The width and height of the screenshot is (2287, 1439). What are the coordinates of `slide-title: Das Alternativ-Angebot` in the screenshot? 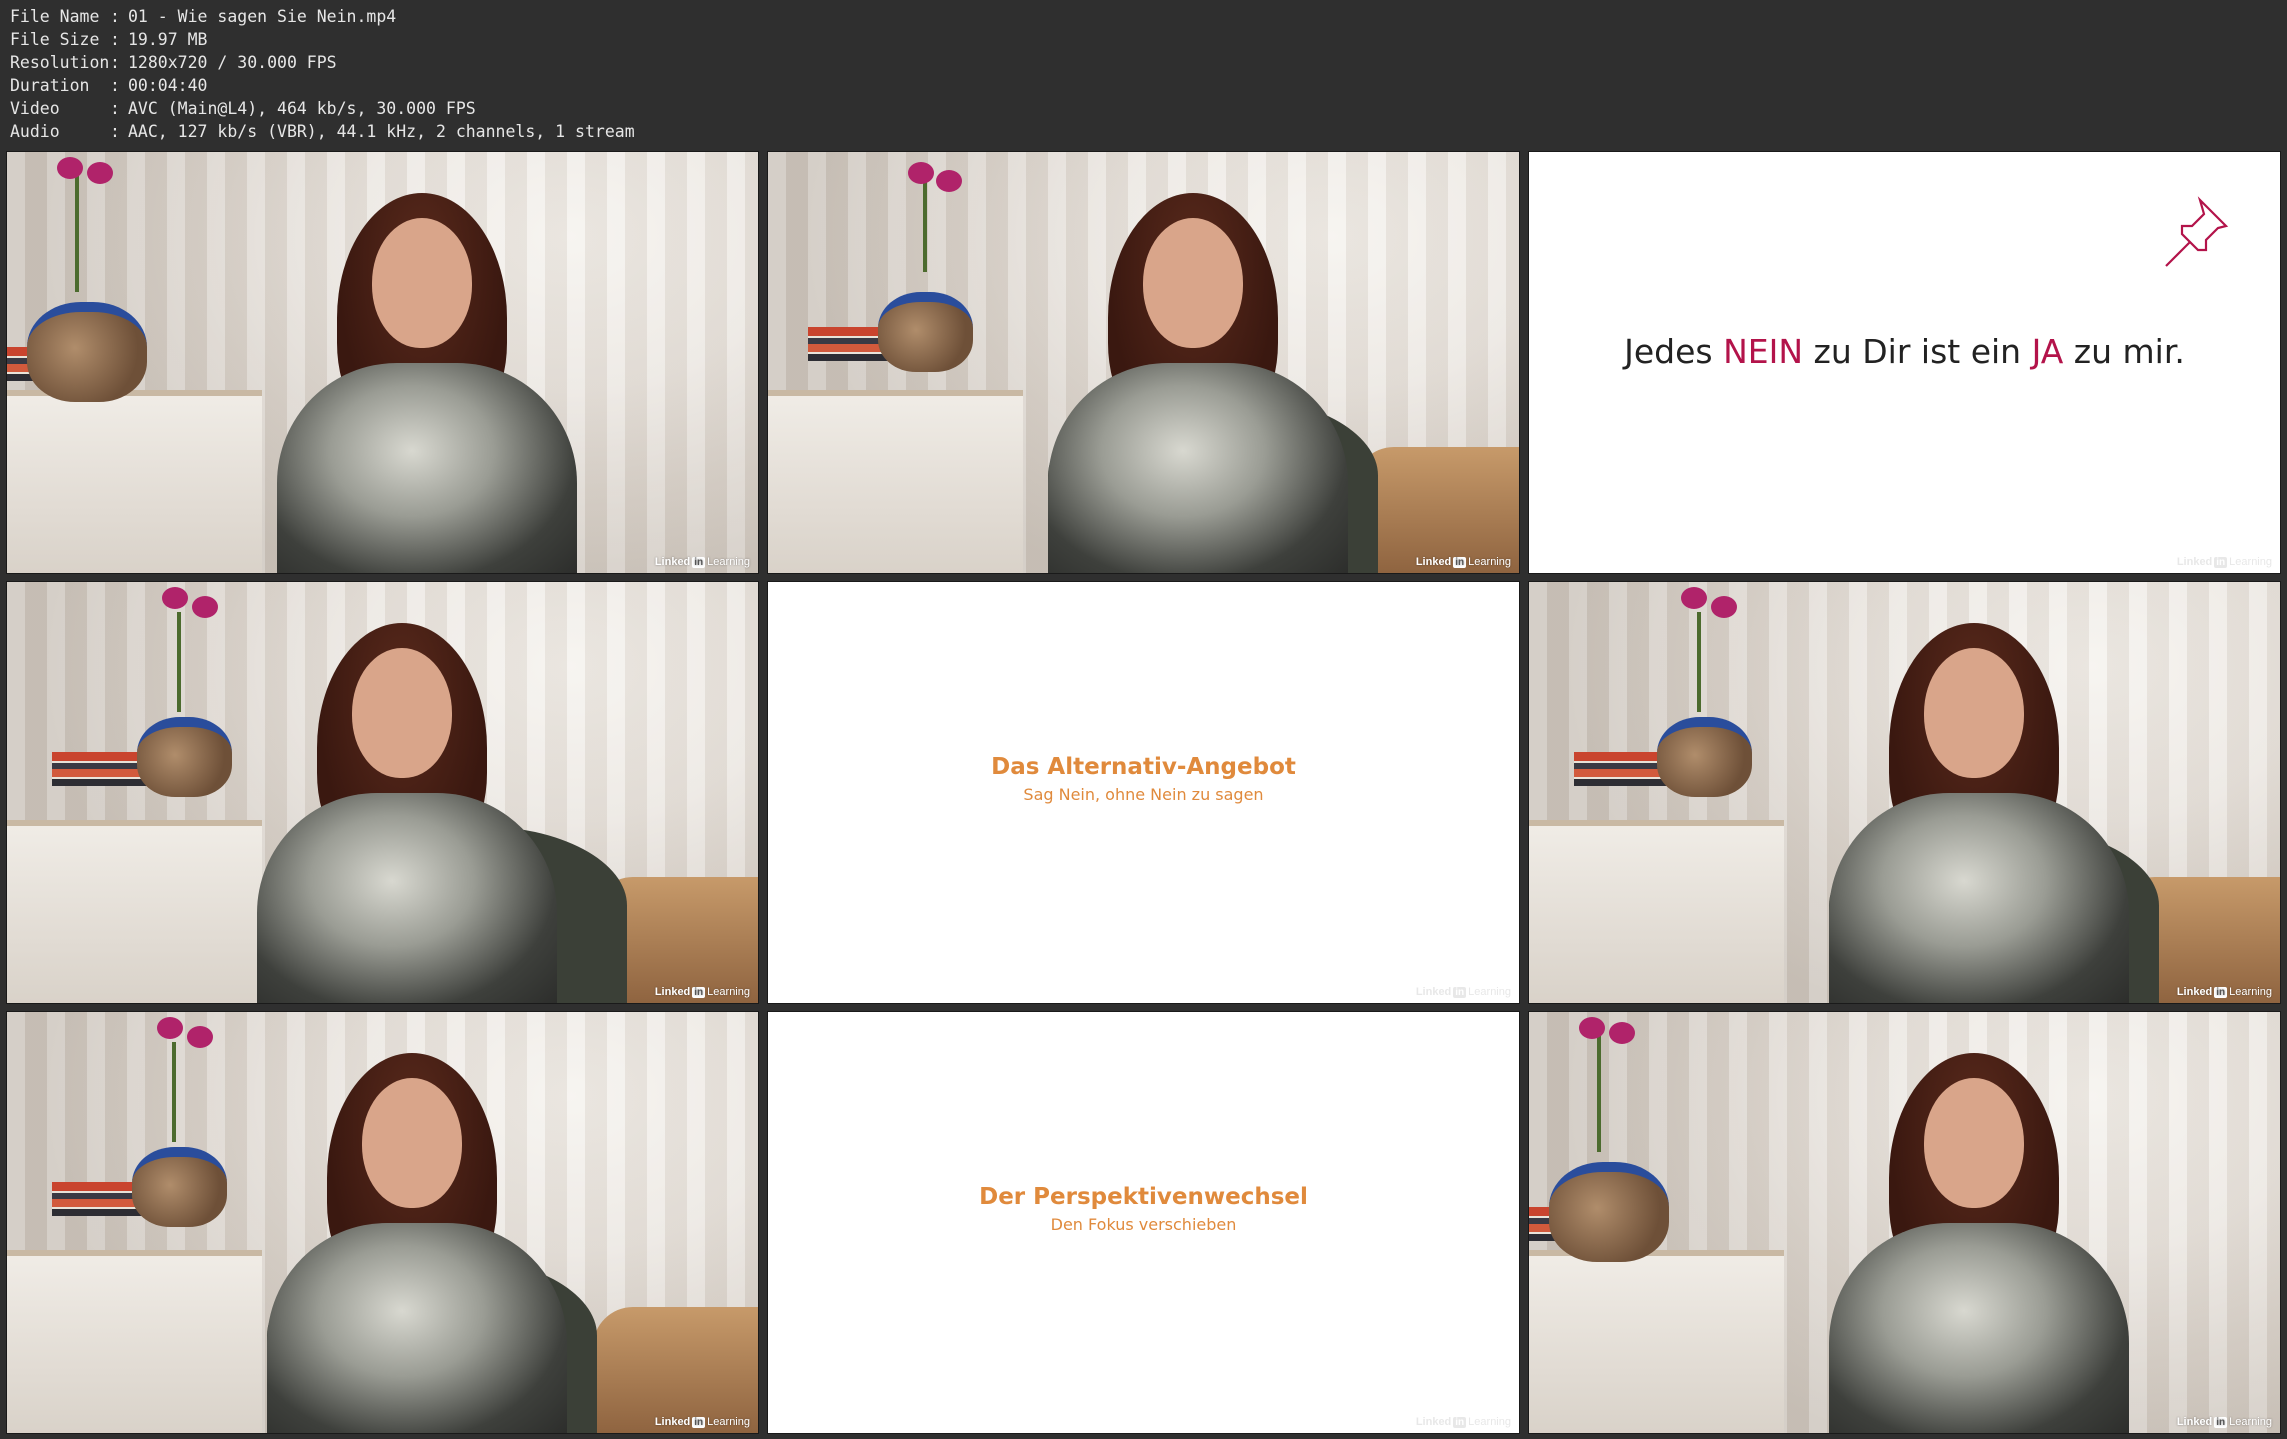 It's located at (1143, 767).